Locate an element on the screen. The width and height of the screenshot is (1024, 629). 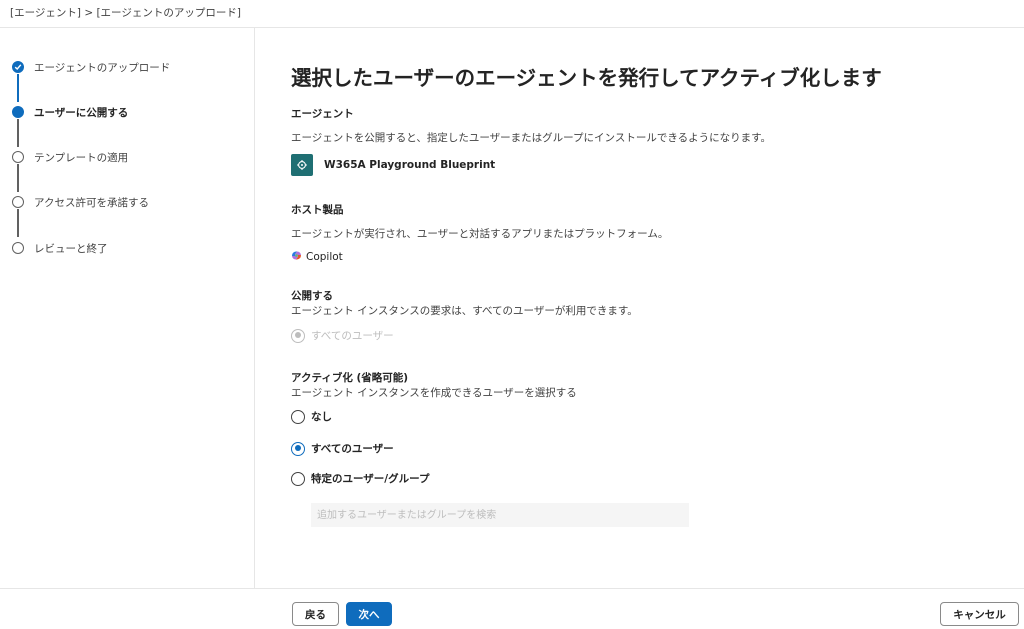
step-label: エージェントのアップロード is located at coordinates (102, 67).